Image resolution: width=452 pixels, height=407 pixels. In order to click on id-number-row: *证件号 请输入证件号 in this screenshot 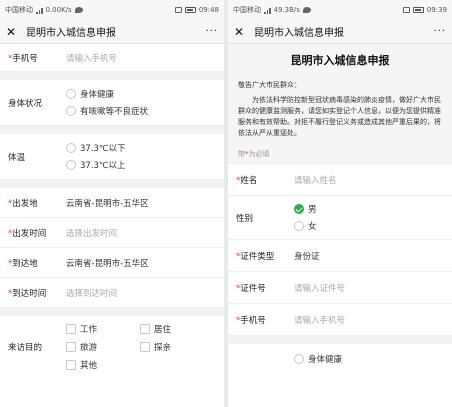, I will do `click(340, 288)`.